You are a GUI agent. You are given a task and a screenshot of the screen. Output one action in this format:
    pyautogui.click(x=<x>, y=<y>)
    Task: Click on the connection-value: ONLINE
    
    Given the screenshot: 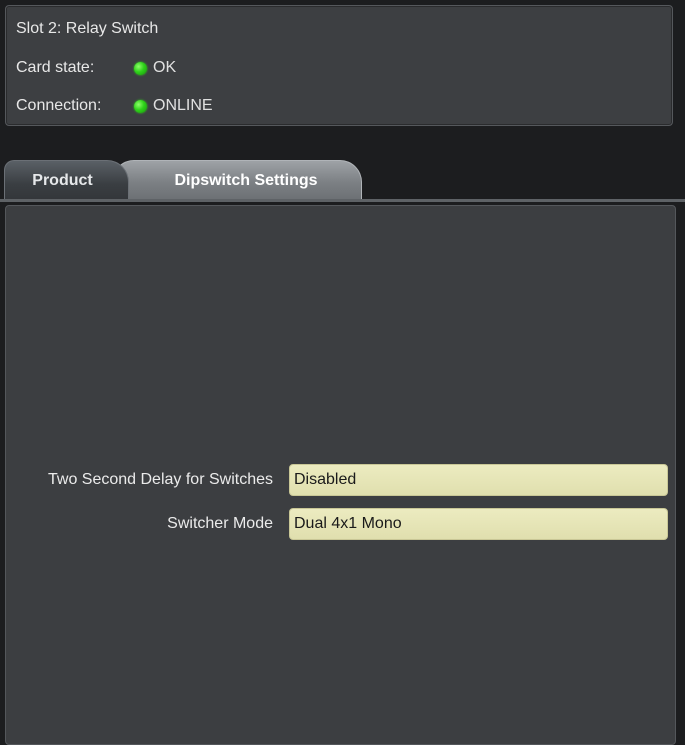 What is the action you would take?
    pyautogui.click(x=183, y=105)
    